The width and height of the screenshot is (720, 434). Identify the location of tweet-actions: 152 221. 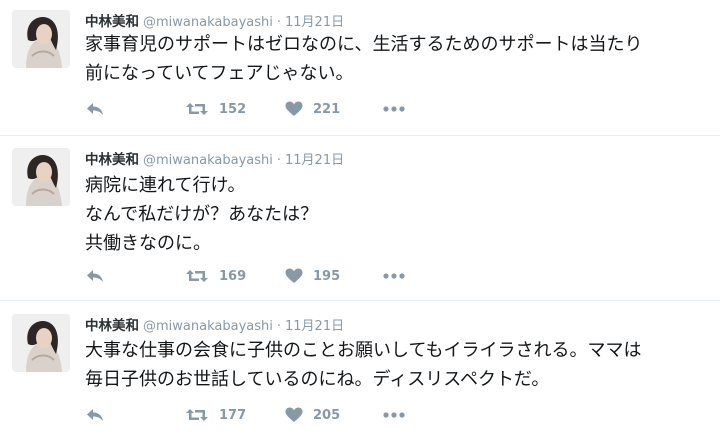
(385, 109).